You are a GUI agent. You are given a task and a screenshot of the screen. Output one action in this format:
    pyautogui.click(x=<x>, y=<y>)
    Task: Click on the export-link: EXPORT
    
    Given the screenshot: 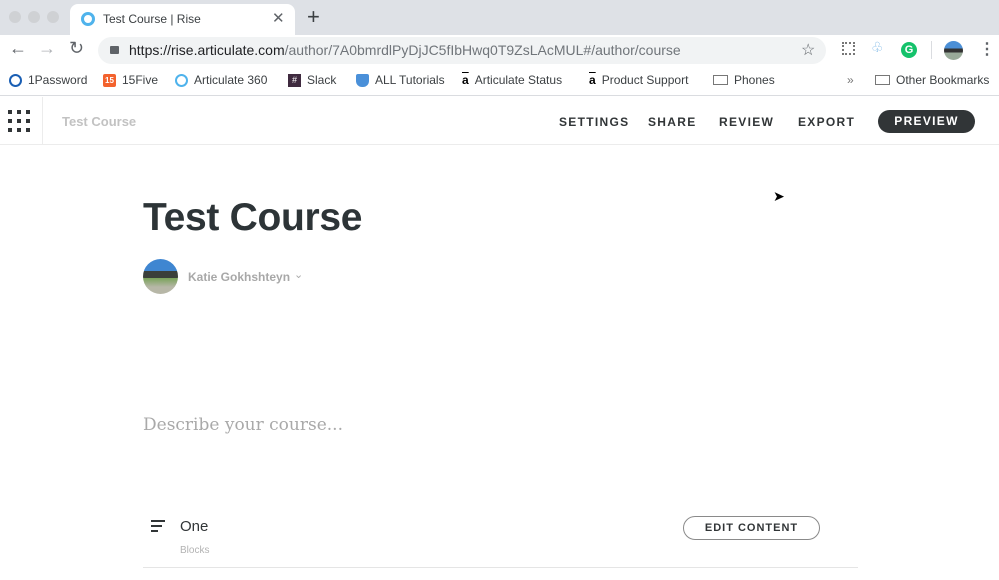 What is the action you would take?
    pyautogui.click(x=826, y=122)
    